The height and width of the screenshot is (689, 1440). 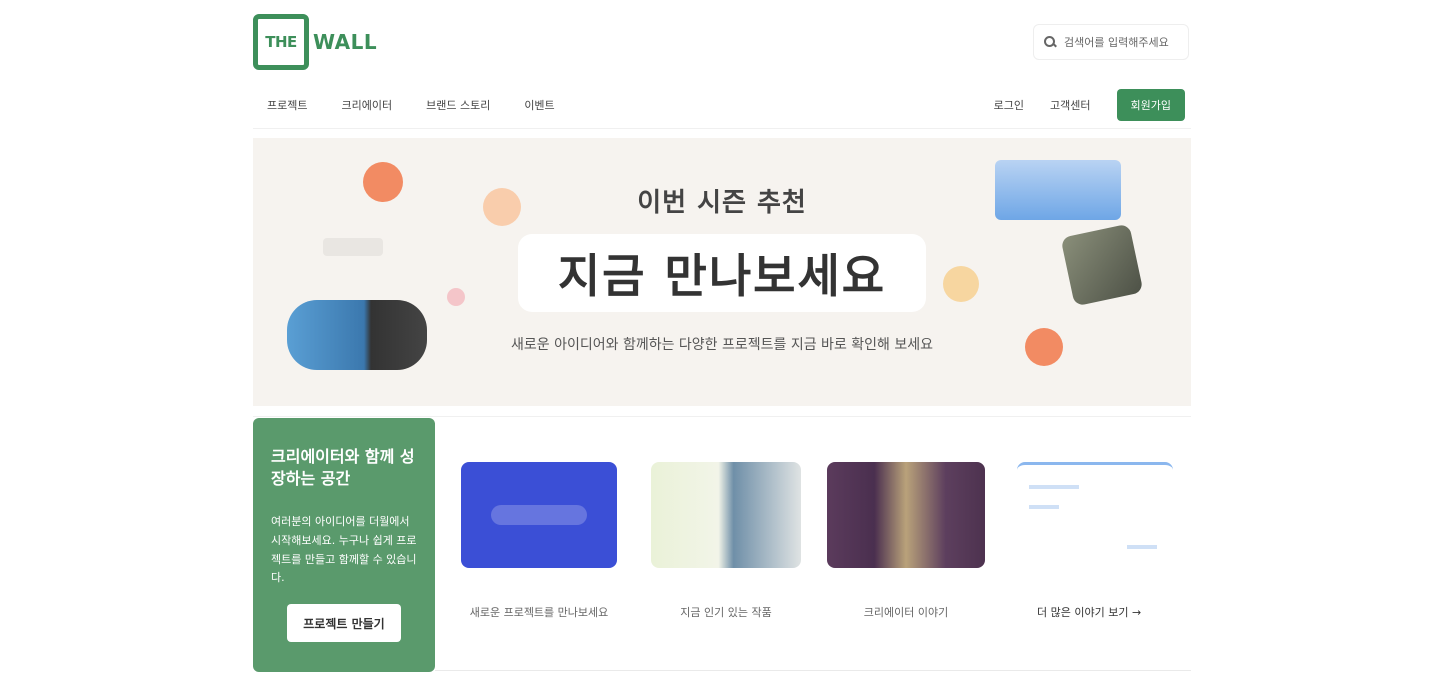 I want to click on nav-item-creators: 크리에이터, so click(x=366, y=105).